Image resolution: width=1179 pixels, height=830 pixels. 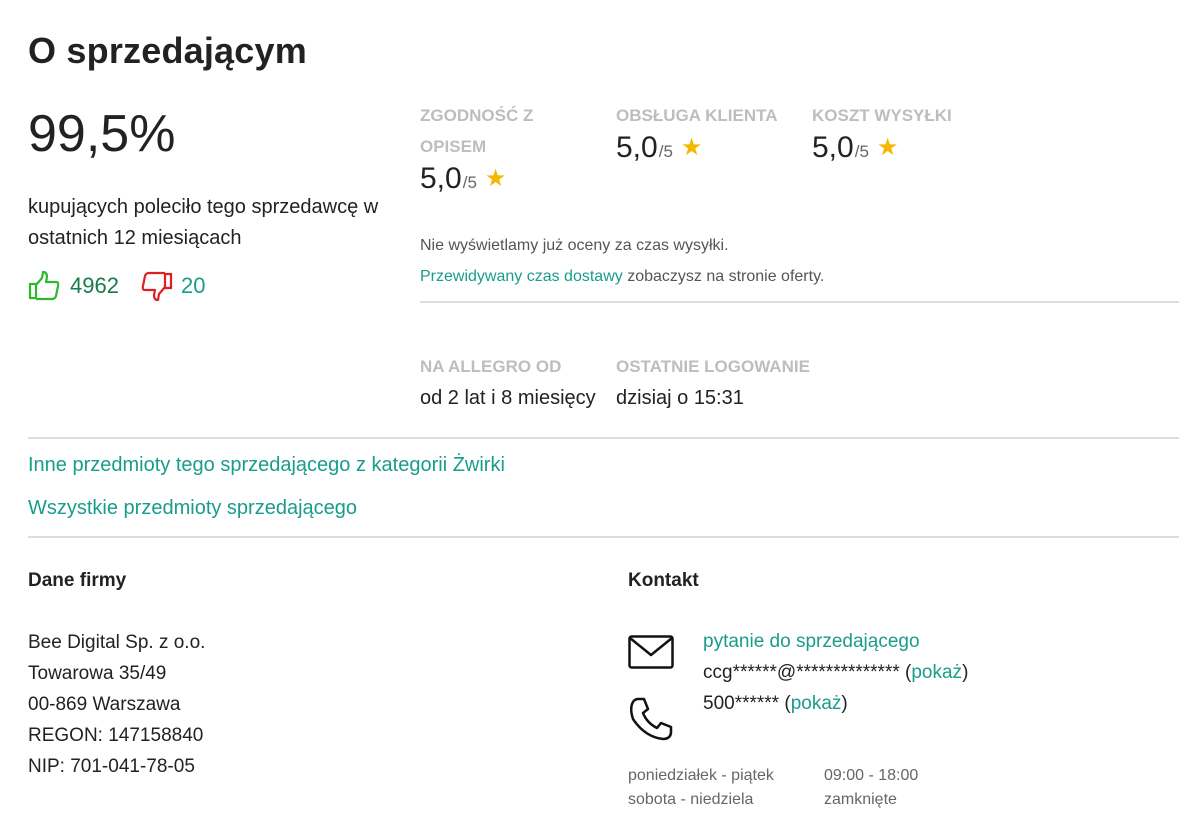 I want to click on phone-icon, so click(x=651, y=721).